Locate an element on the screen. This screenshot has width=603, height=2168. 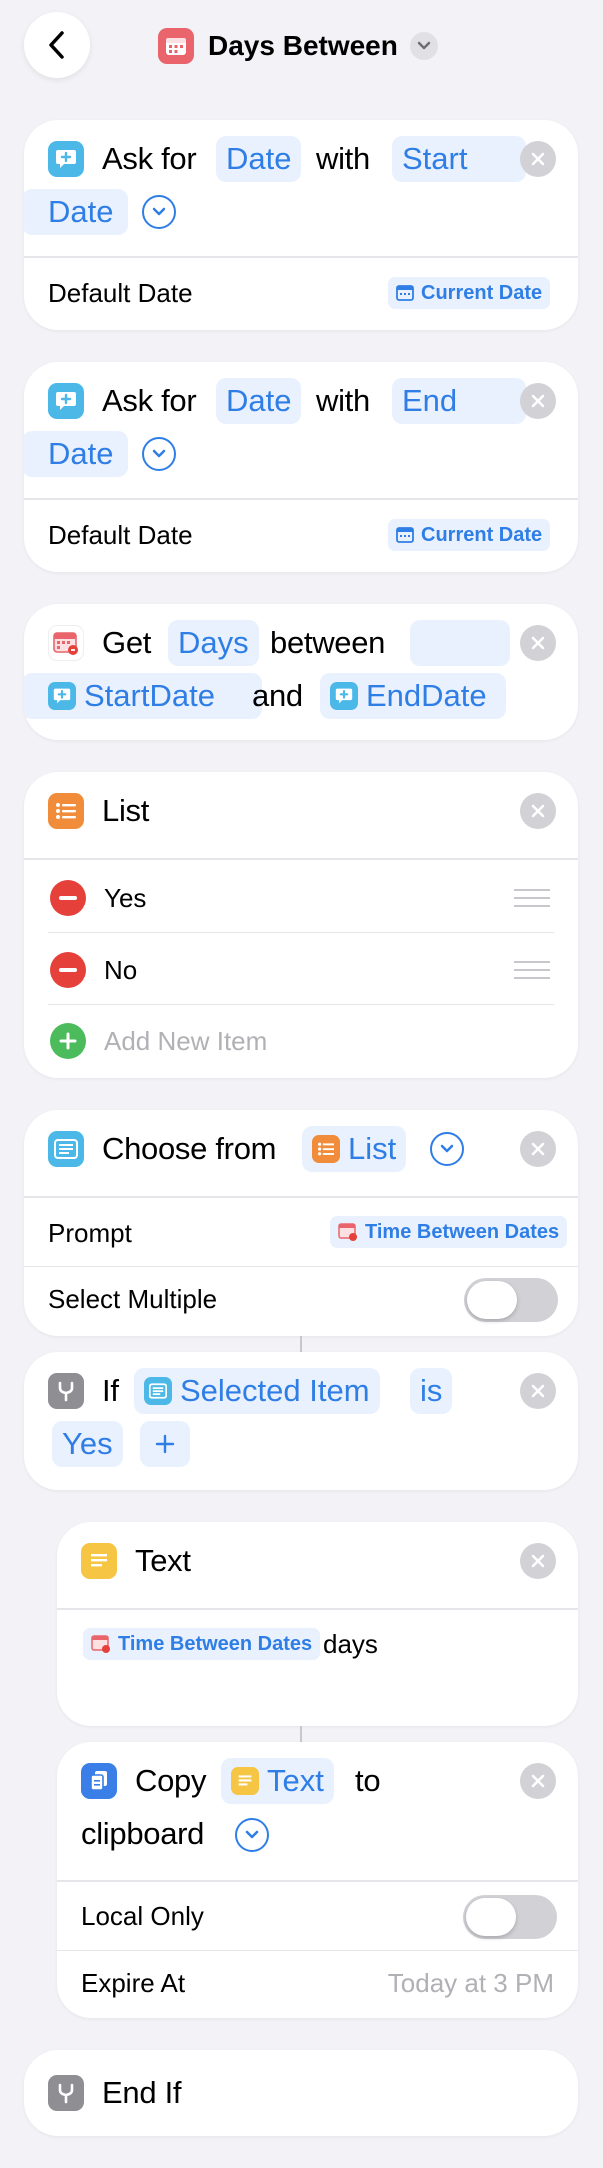
empty-token is located at coordinates (460, 643).